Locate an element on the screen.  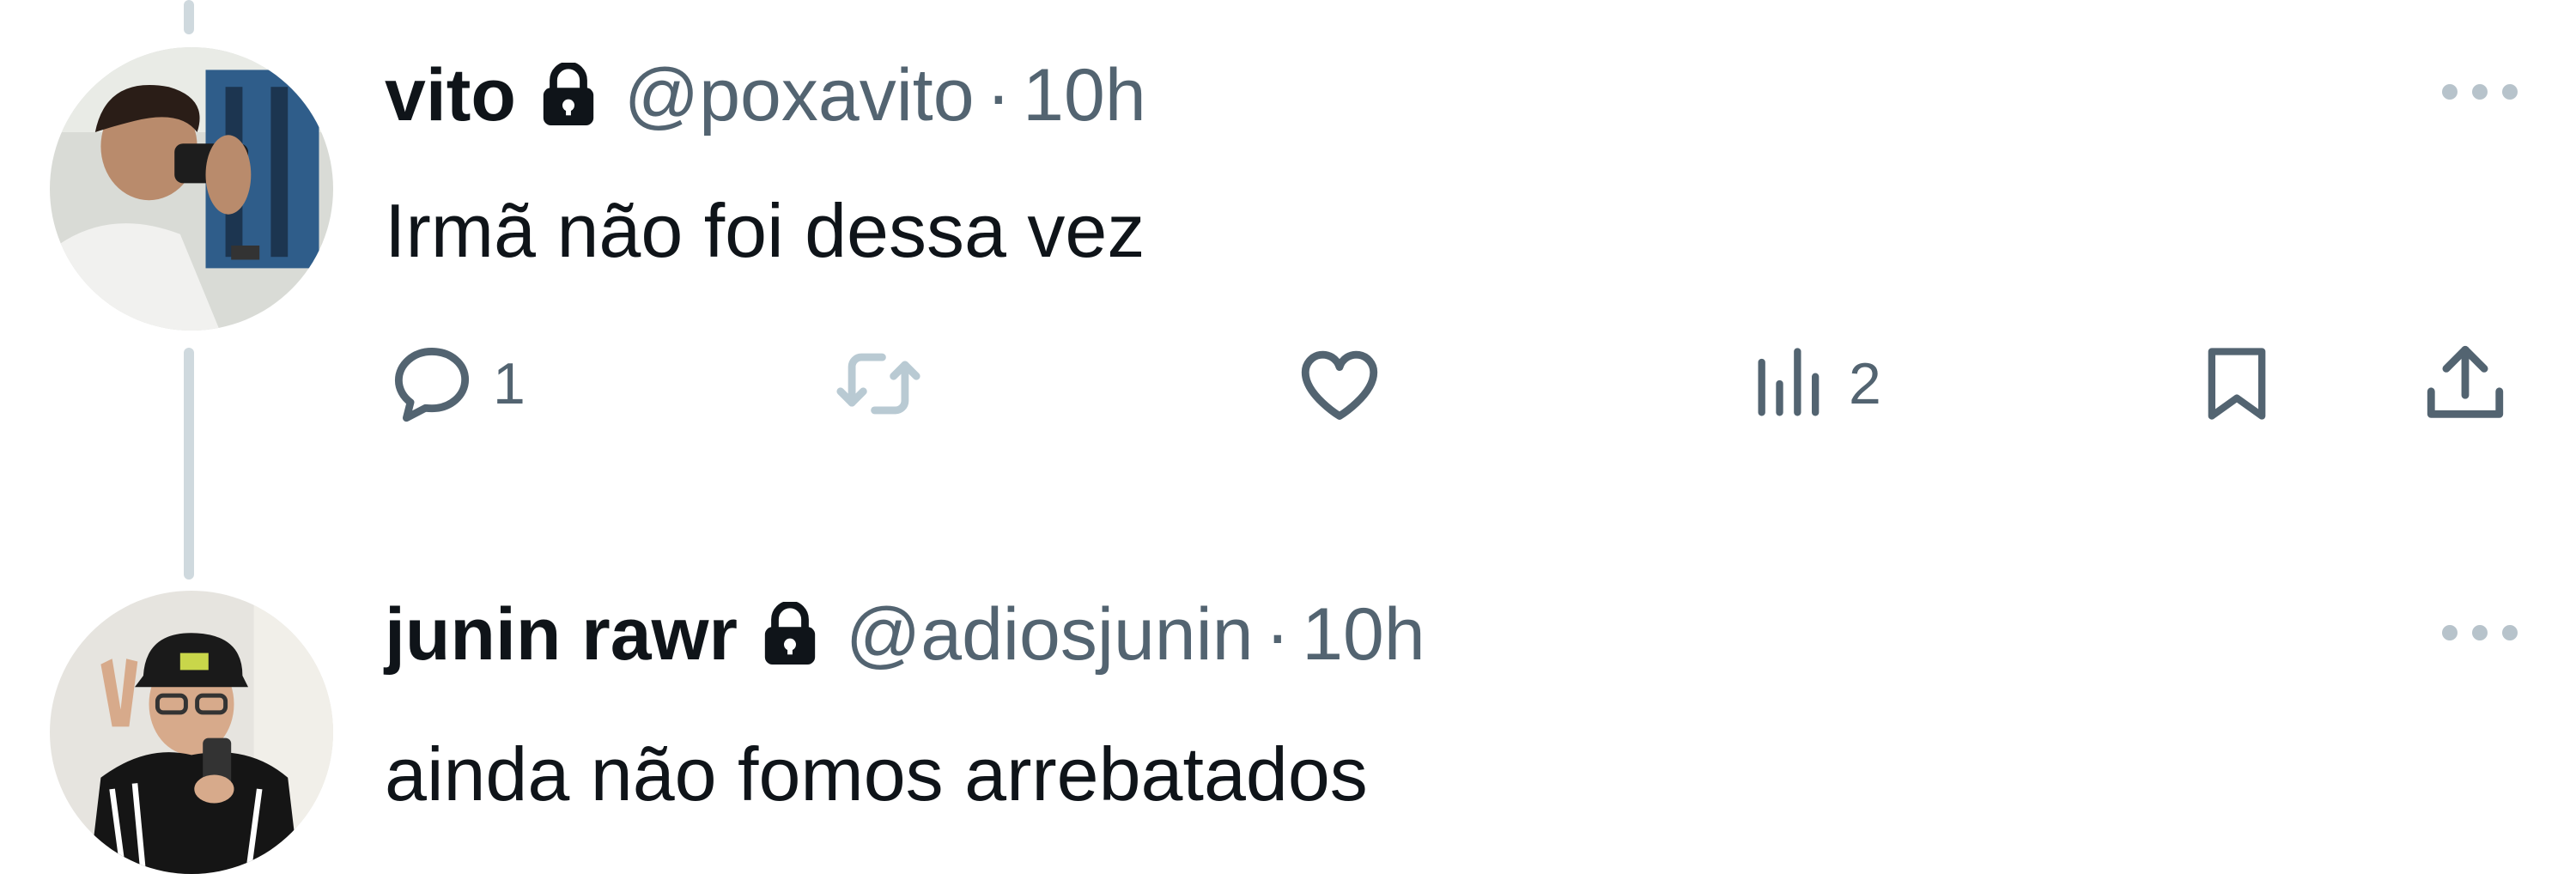
reply-button: 1 is located at coordinates (456, 384).